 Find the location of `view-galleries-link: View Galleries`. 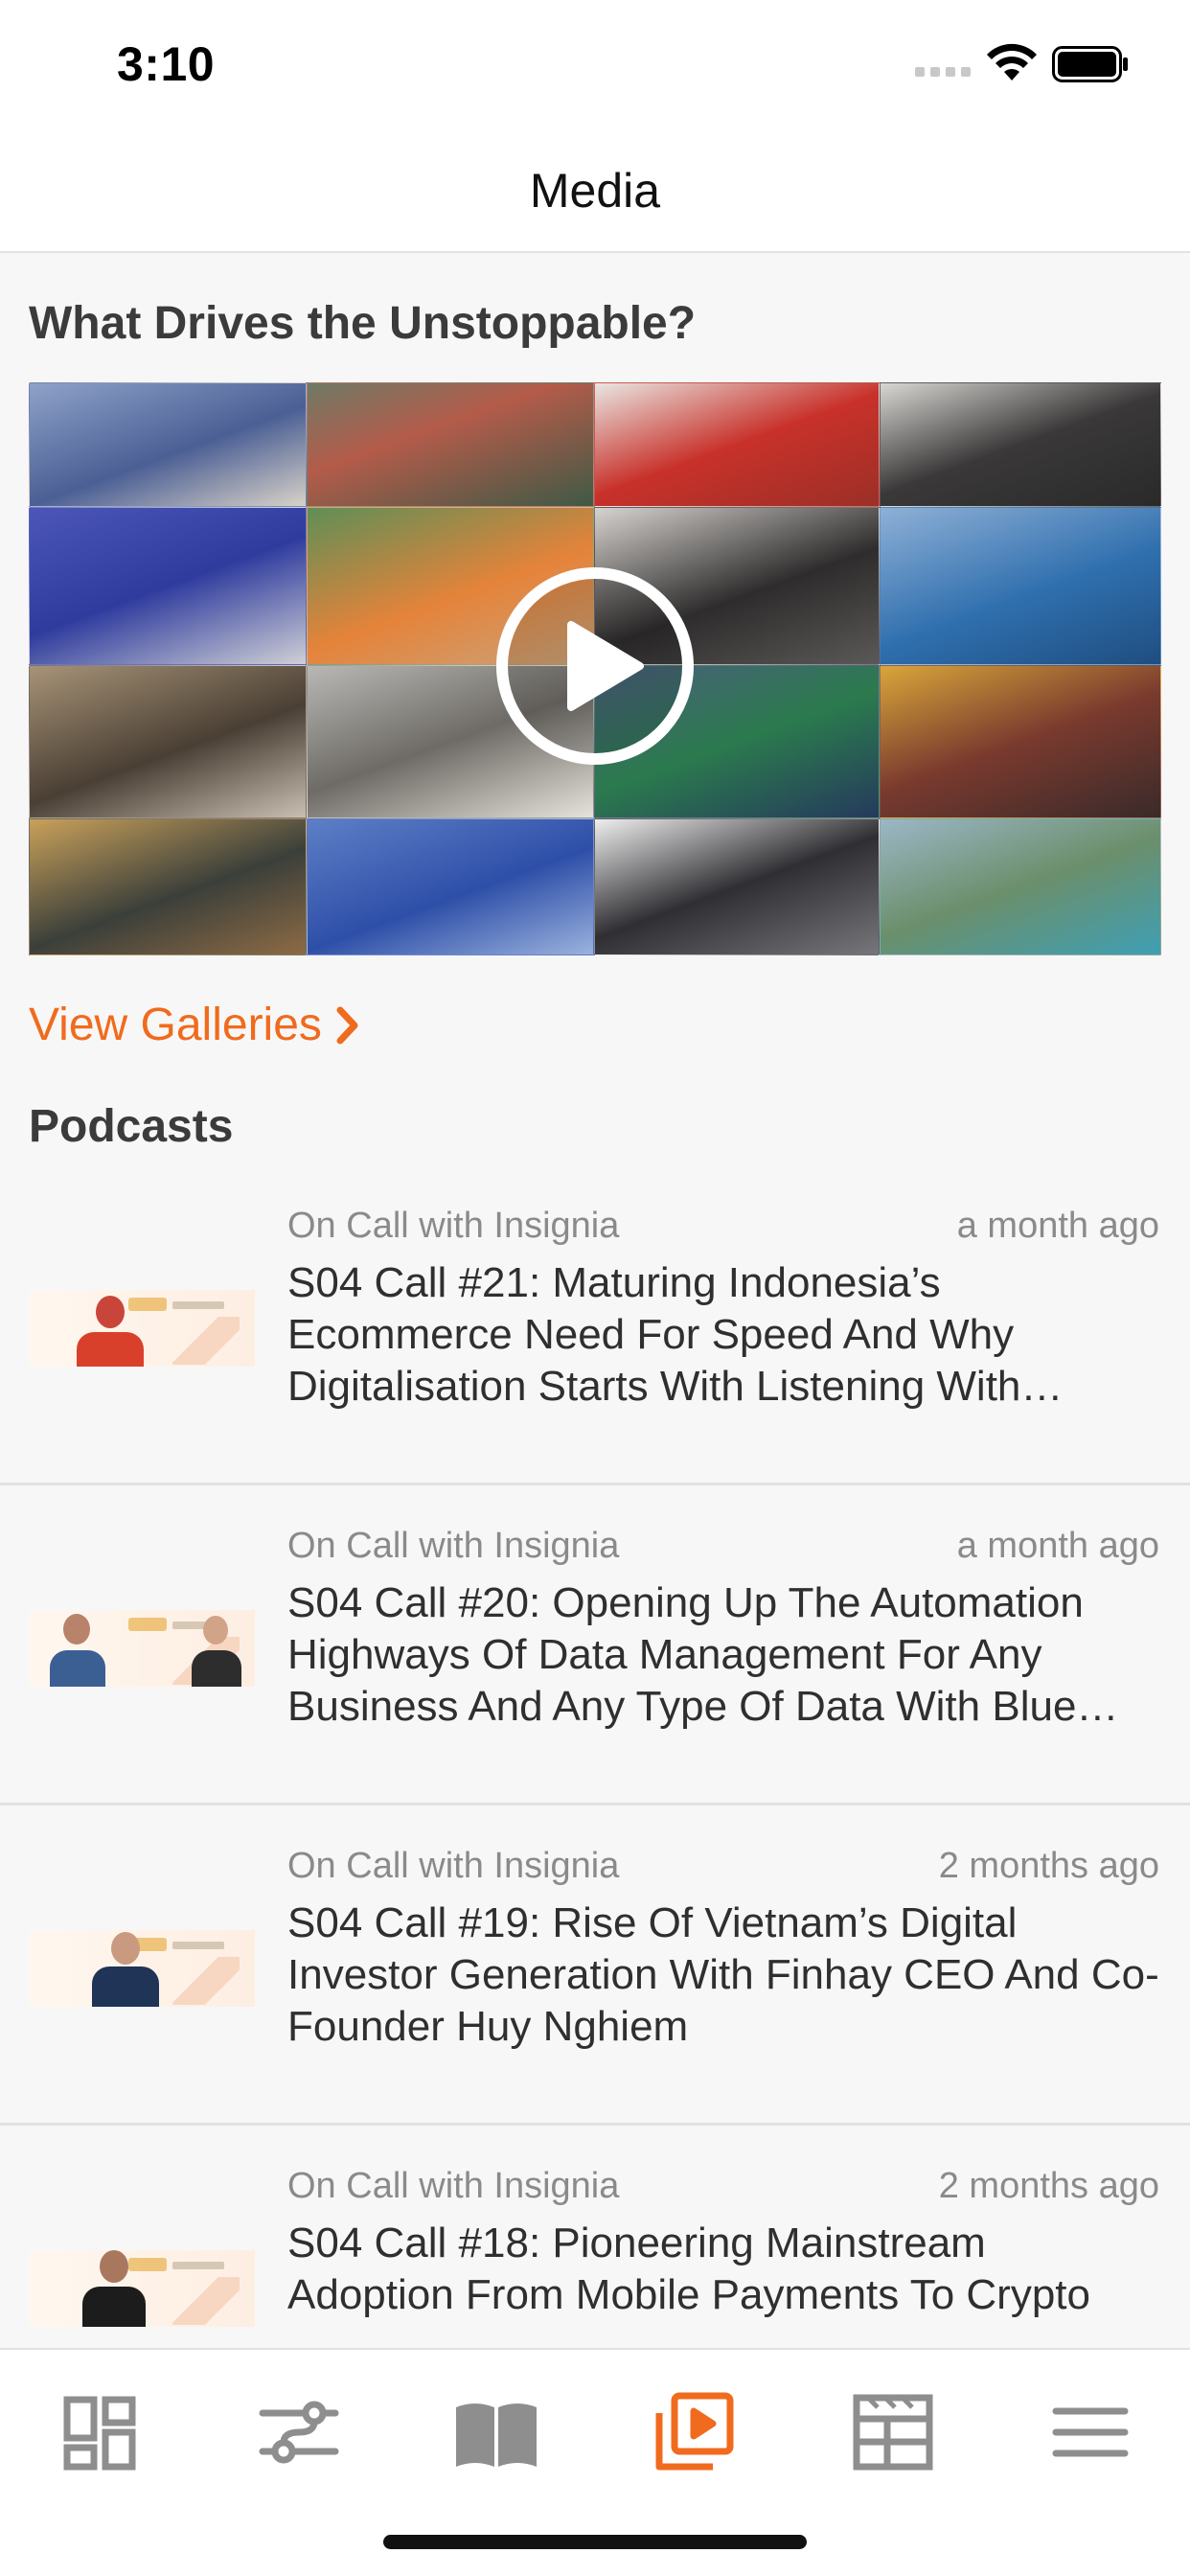

view-galleries-link: View Galleries is located at coordinates (195, 1025).